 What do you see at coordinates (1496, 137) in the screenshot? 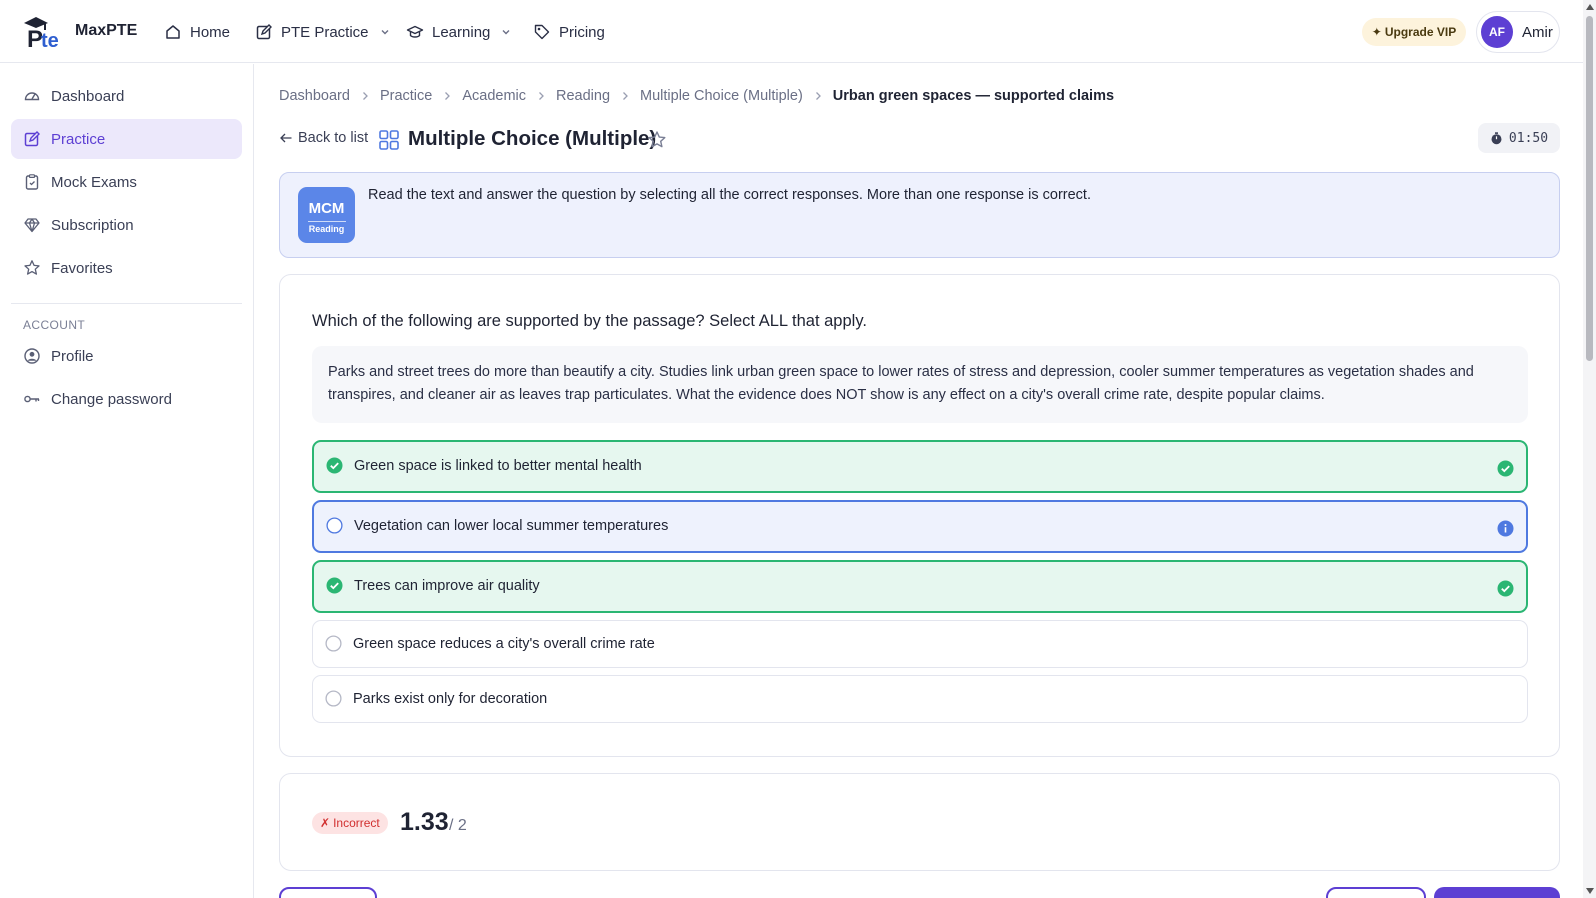
I see `stopwatch-icon` at bounding box center [1496, 137].